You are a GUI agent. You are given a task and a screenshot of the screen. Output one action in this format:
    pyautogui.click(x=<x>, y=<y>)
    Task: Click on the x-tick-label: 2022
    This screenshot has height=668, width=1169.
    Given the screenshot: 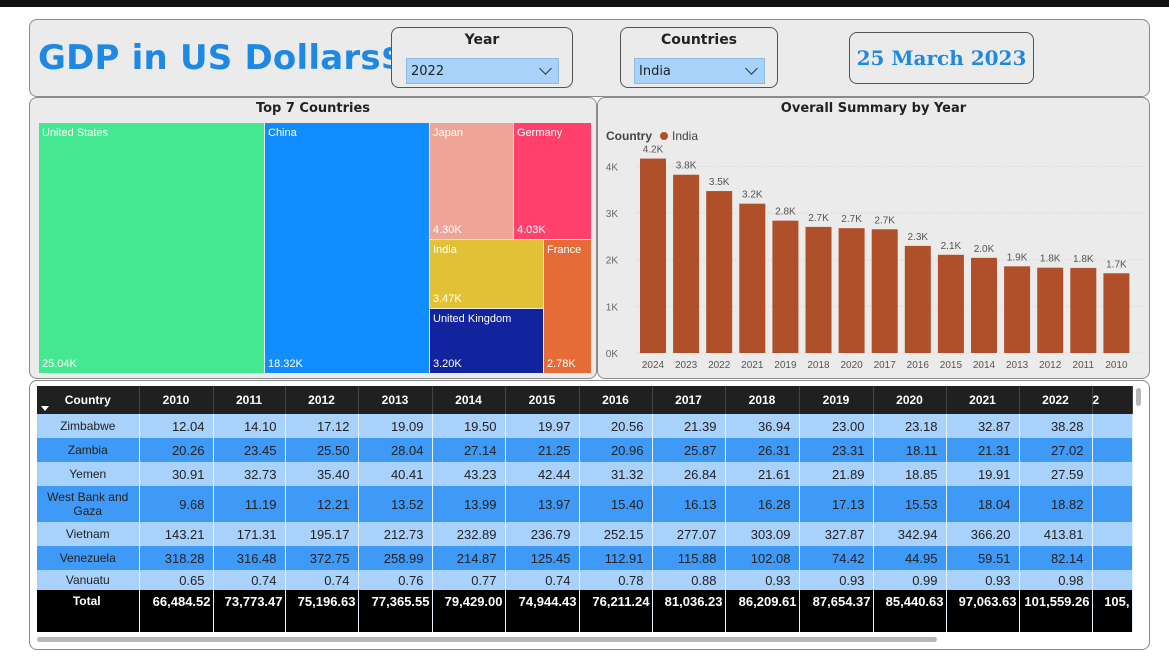 What is the action you would take?
    pyautogui.click(x=719, y=365)
    